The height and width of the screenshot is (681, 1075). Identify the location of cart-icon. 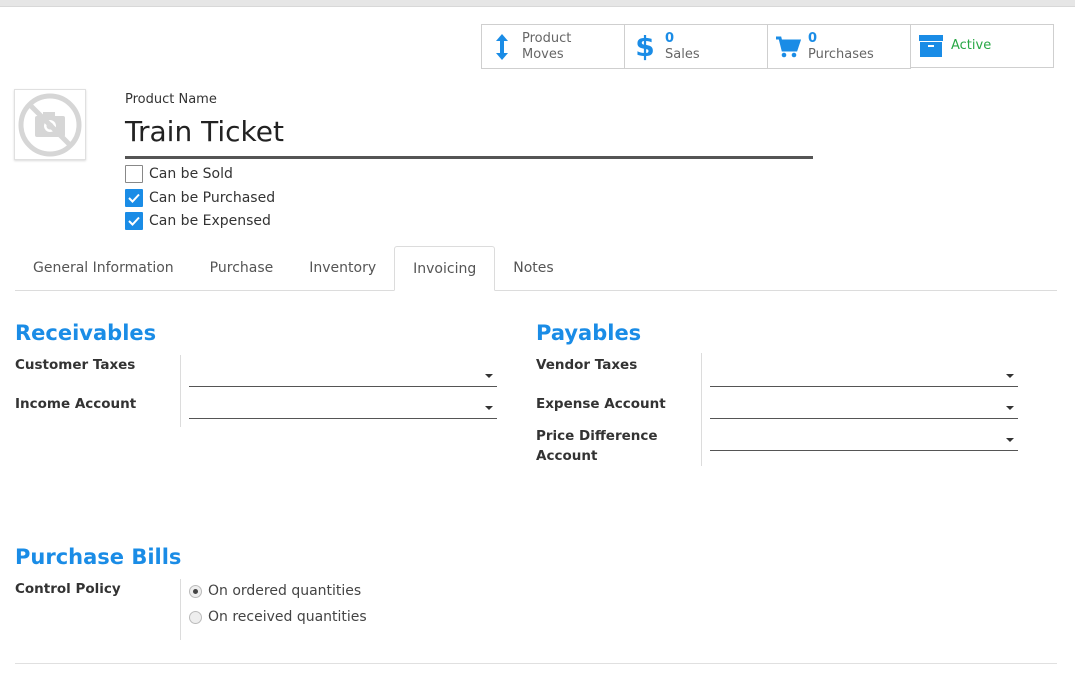
(788, 47).